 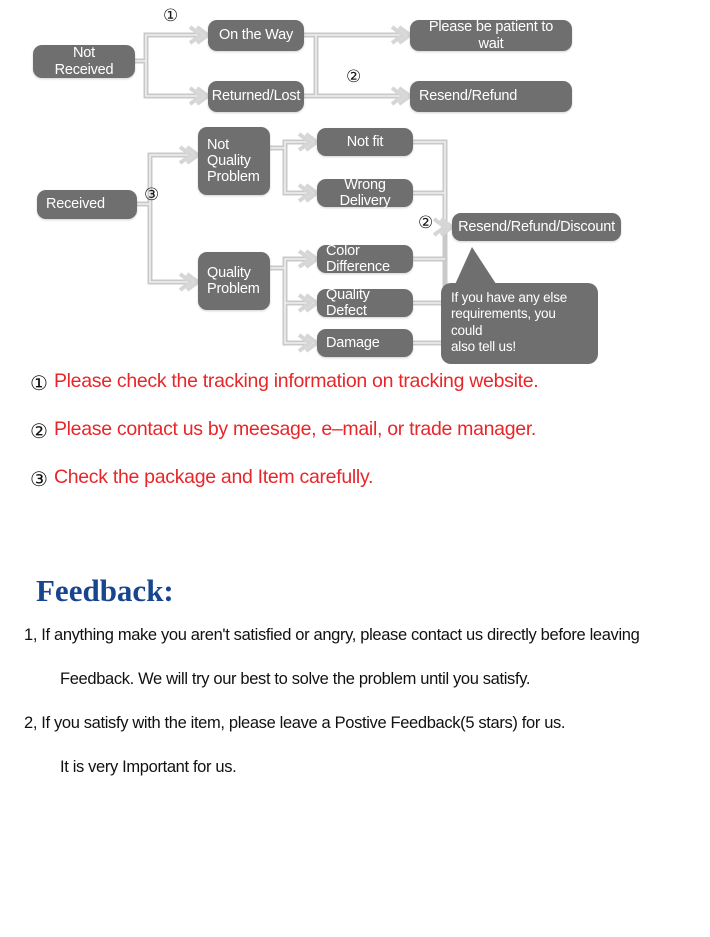 I want to click on flowchart-node-wrong-delivery: Wrong Delivery, so click(x=365, y=193).